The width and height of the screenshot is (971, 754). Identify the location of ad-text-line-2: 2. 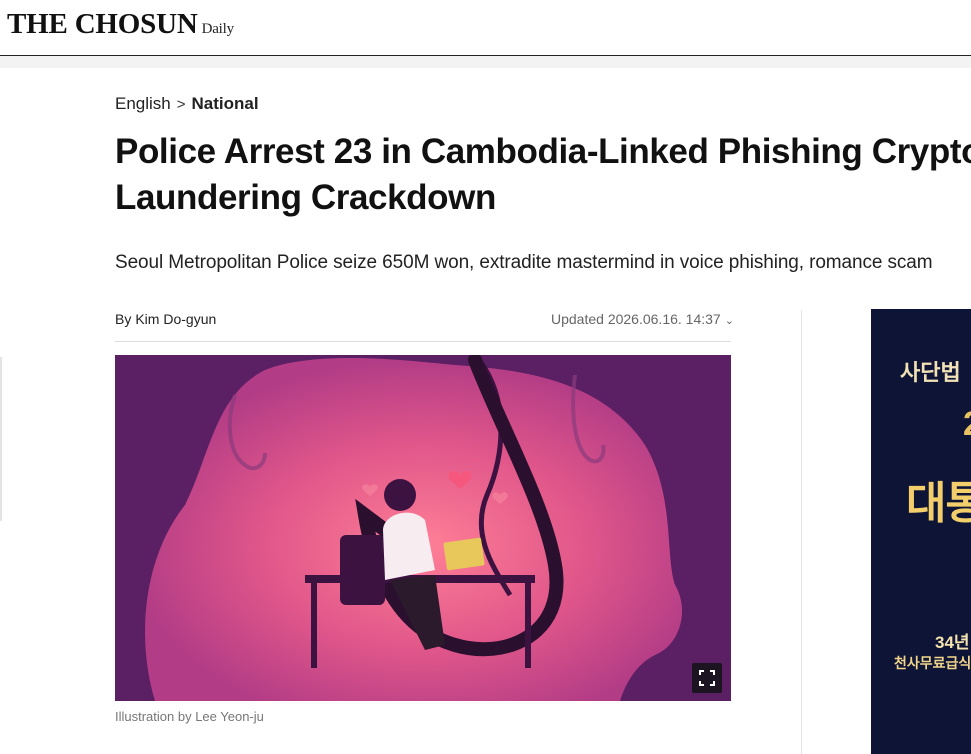
(967, 424).